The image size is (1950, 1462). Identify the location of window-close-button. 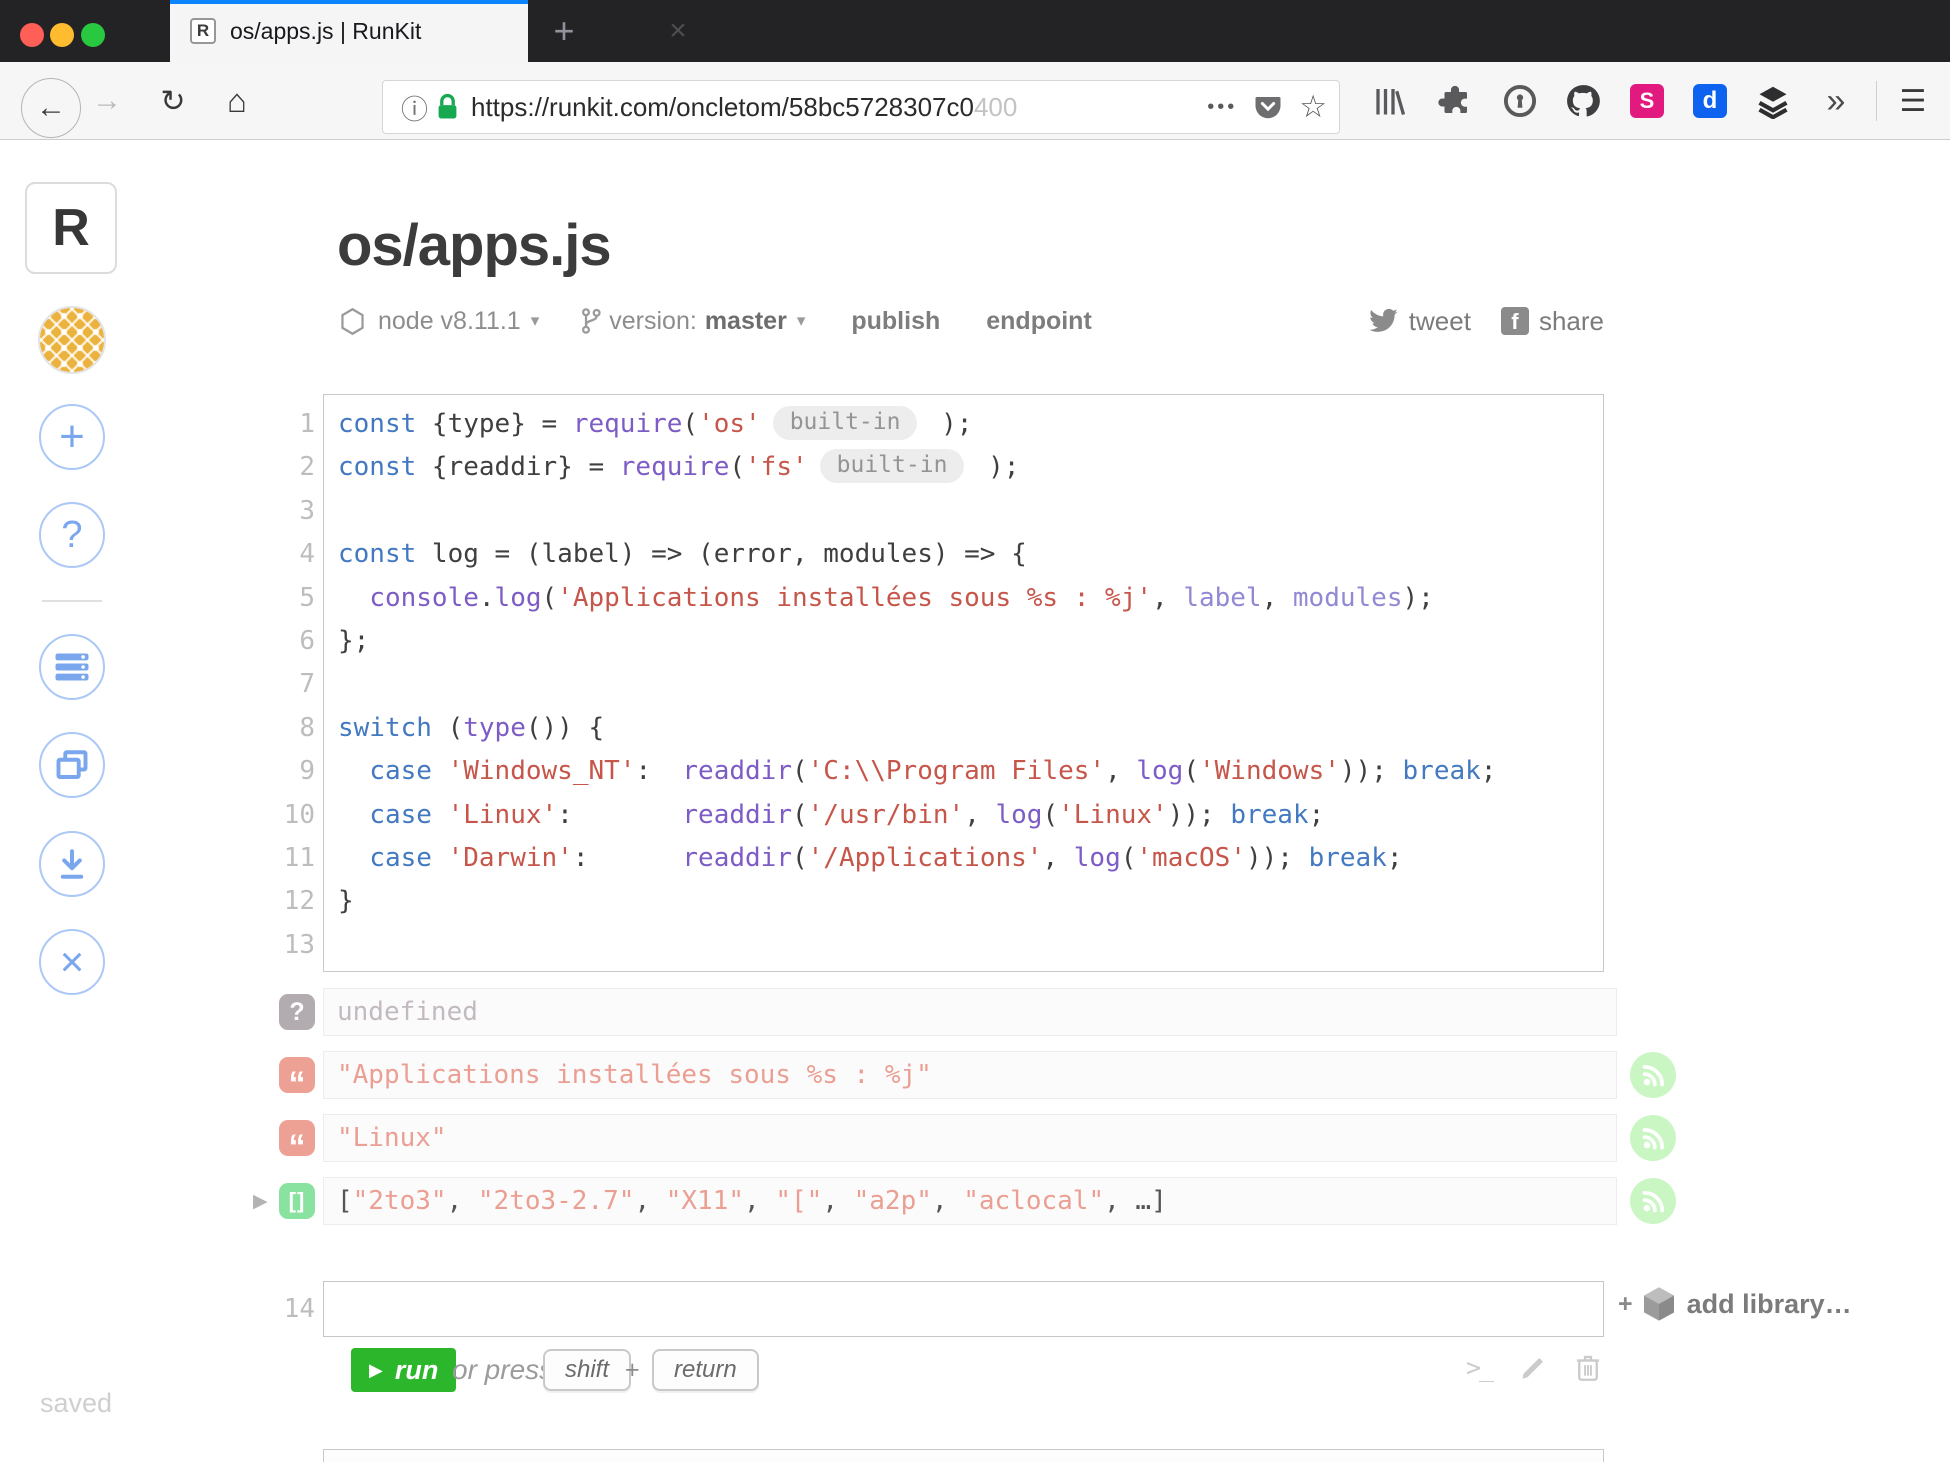
(32, 35).